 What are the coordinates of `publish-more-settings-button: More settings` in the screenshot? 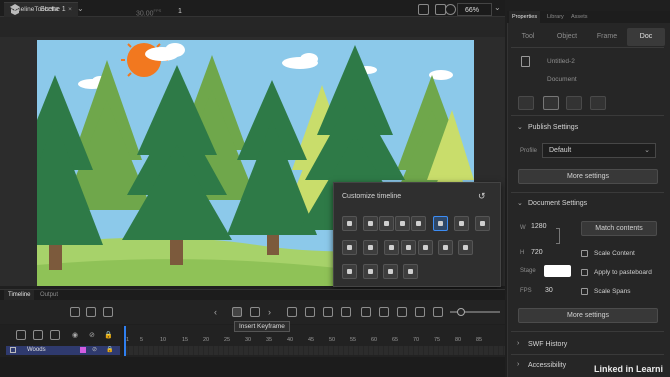 It's located at (588, 176).